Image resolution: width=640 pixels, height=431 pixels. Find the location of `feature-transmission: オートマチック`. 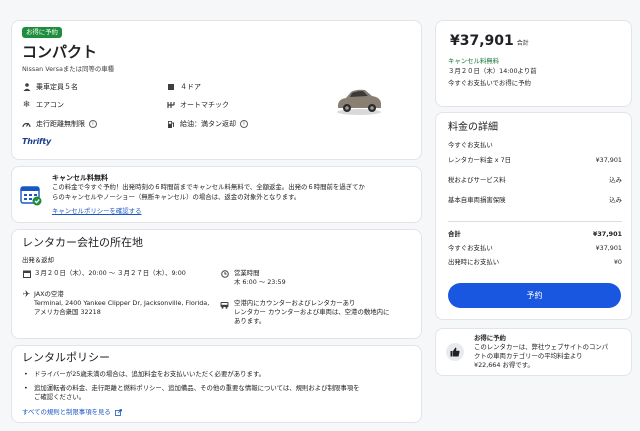

feature-transmission: オートマチック is located at coordinates (204, 105).